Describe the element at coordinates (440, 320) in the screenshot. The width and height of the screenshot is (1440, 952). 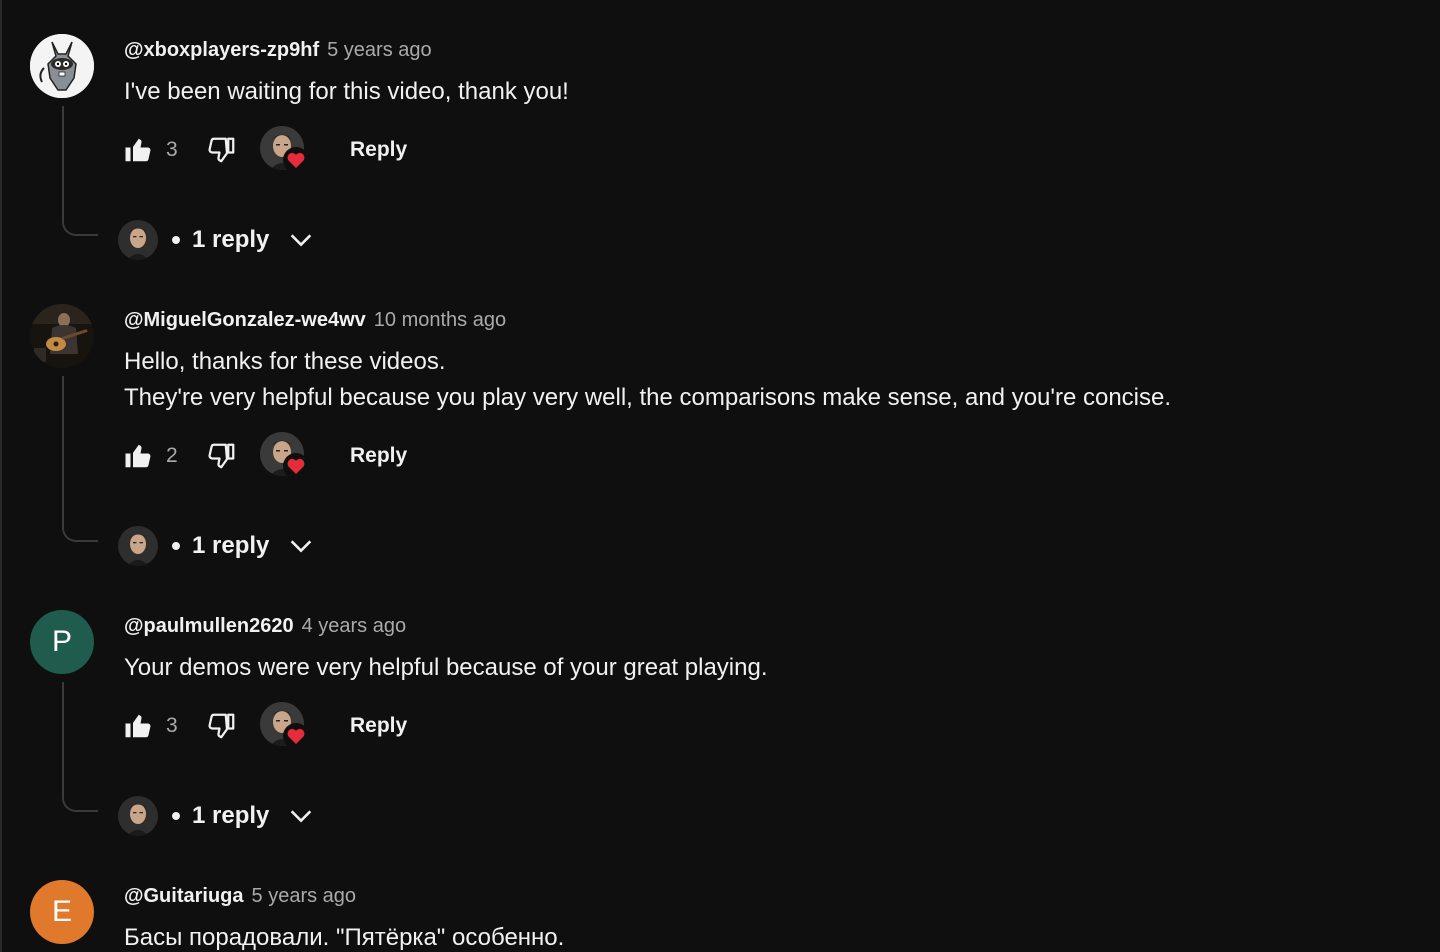
I see `comment-time: 10 months ago` at that location.